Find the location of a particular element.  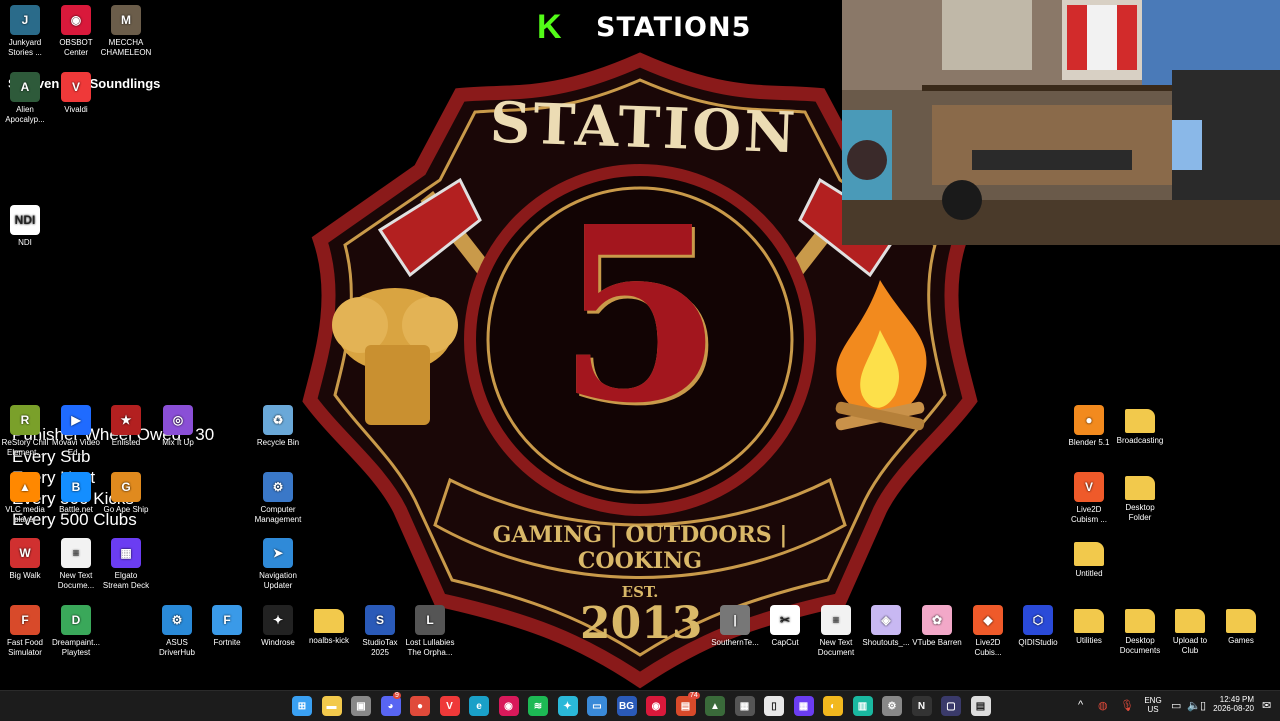

language-indicator: ENG US is located at coordinates (1153, 705).